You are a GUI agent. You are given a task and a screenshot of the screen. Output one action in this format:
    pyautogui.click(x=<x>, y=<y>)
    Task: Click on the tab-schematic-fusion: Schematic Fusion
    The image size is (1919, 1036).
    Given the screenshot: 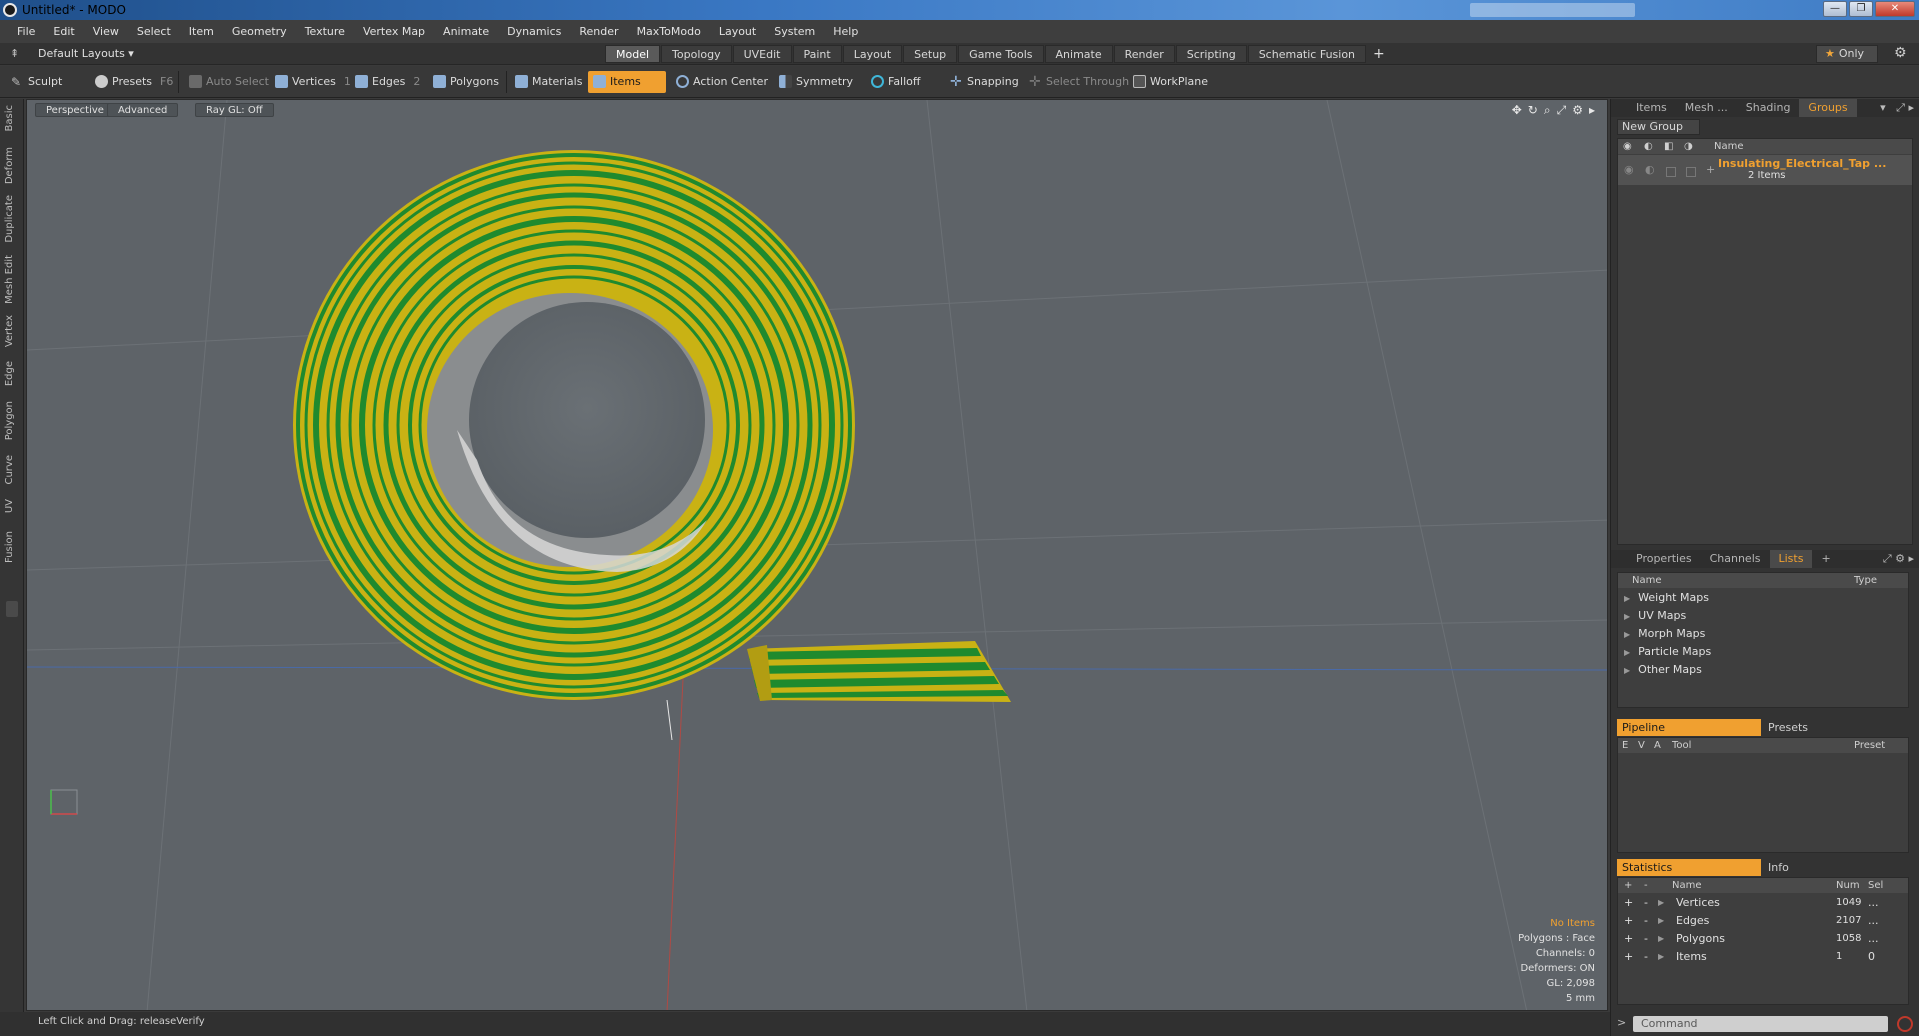 What is the action you would take?
    pyautogui.click(x=1307, y=54)
    